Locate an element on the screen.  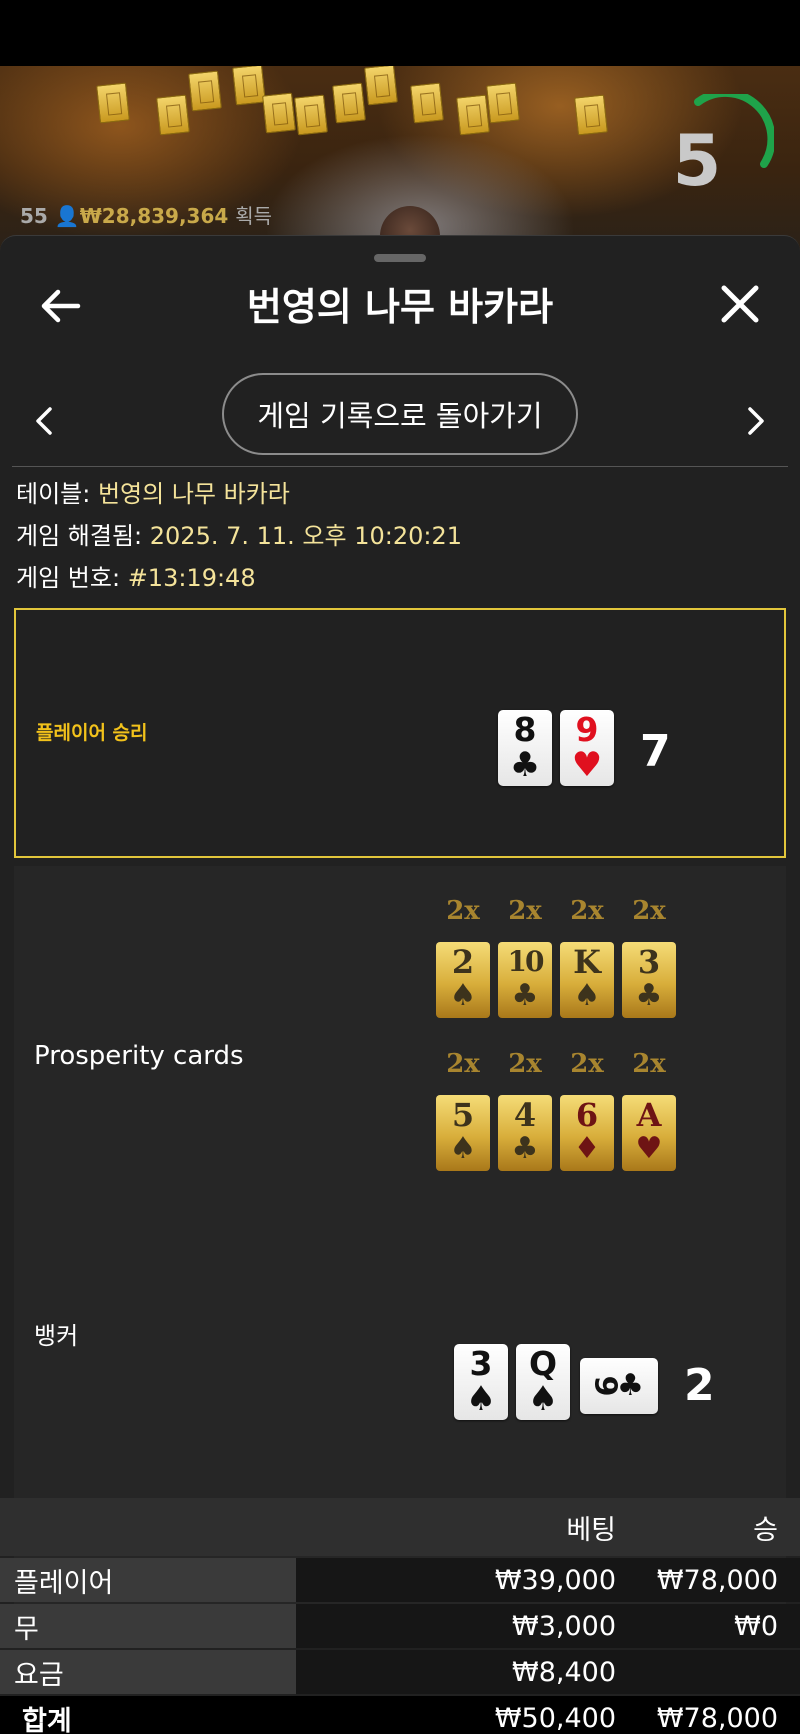
card-rank: 8 is located at coordinates (525, 729).